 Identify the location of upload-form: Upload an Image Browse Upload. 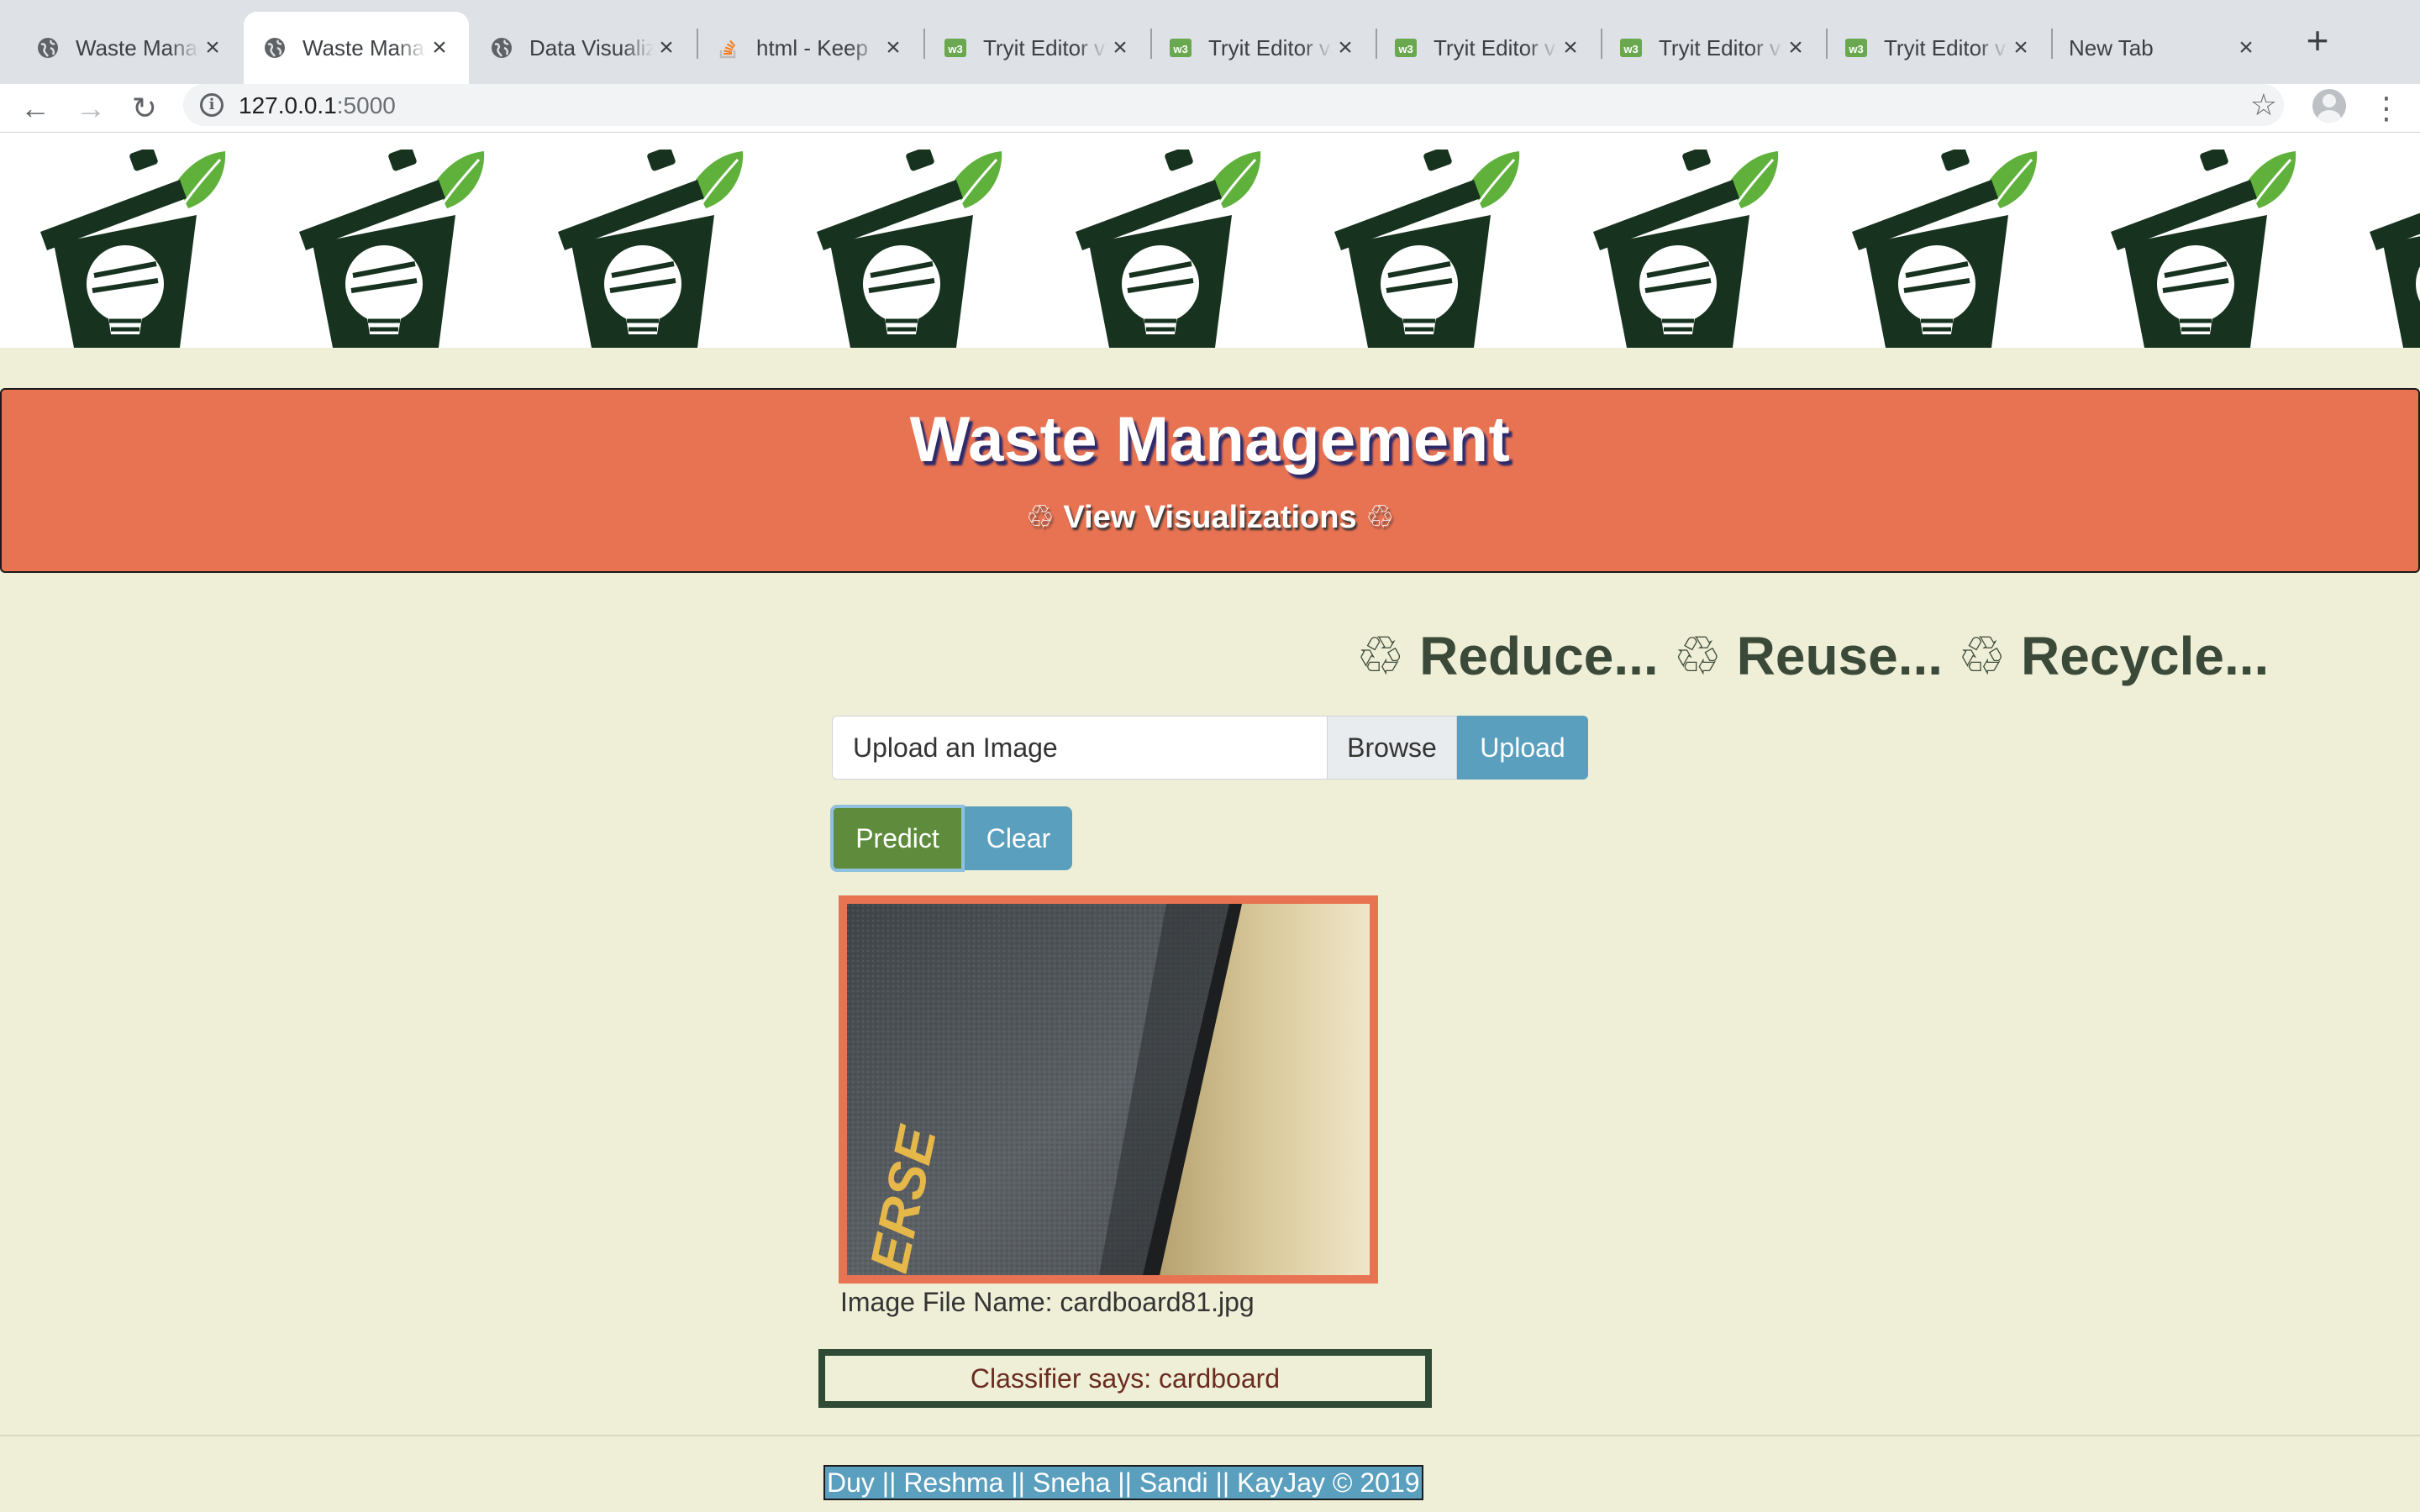
(1210, 748).